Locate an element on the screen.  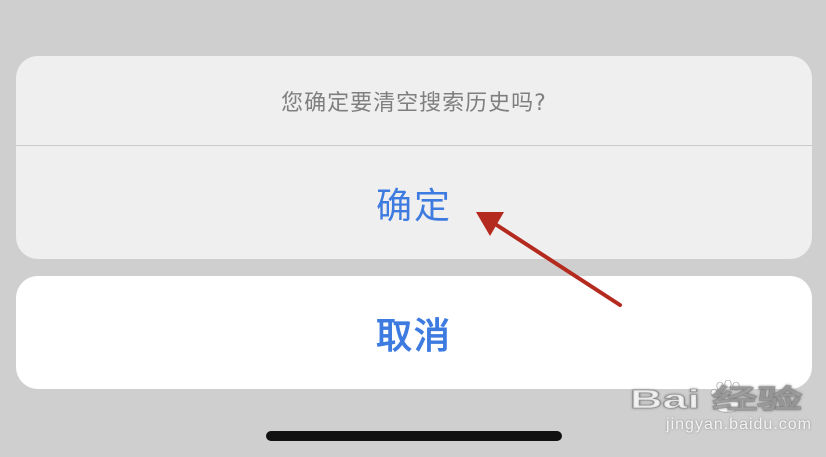
watermark-logo-text: Bai 经验 is located at coordinates (716, 399).